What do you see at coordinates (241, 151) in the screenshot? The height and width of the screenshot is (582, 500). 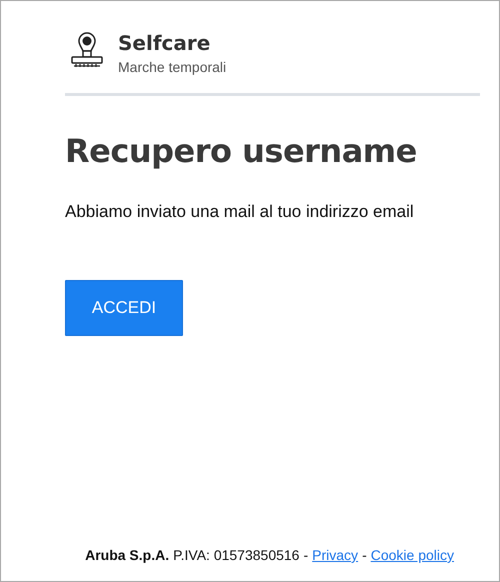 I see `page-heading: Recupero username` at bounding box center [241, 151].